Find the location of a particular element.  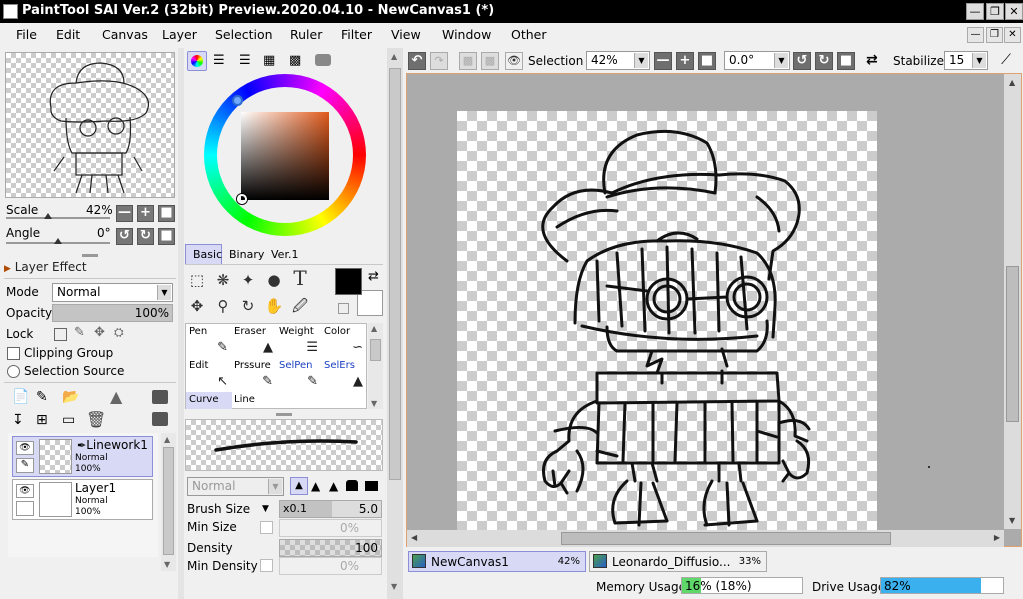

min-density-slider: 0% is located at coordinates (330, 566).